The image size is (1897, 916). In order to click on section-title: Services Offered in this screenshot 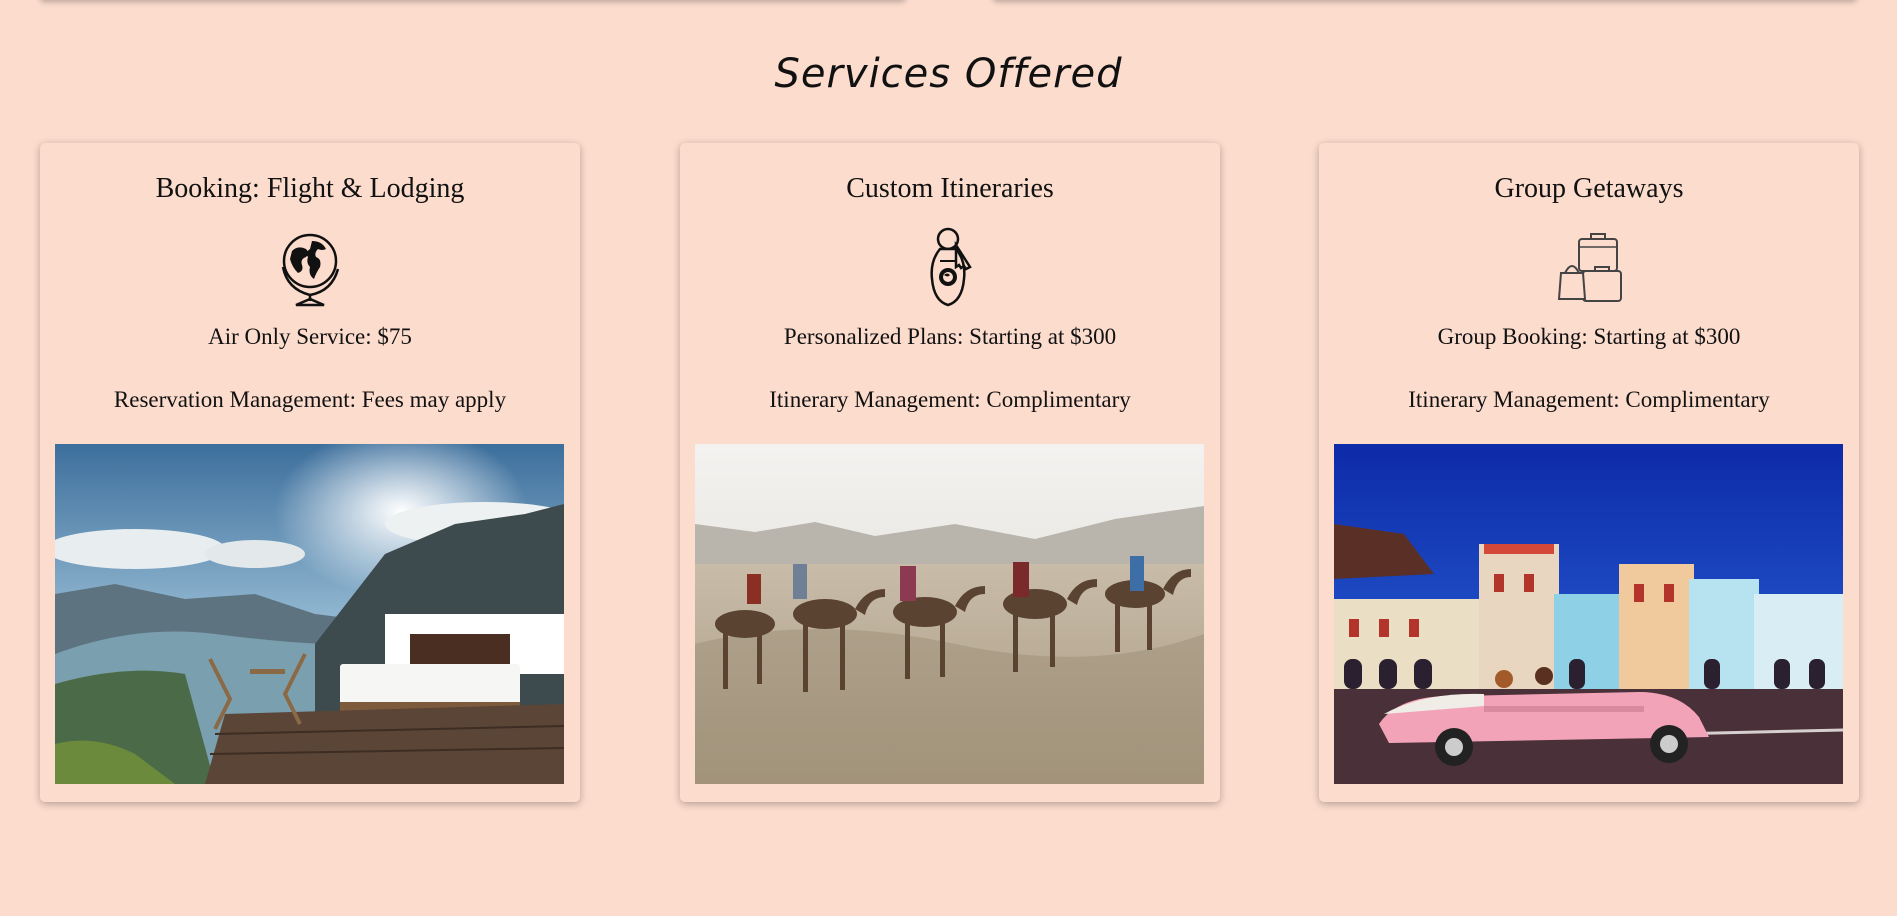, I will do `click(948, 74)`.